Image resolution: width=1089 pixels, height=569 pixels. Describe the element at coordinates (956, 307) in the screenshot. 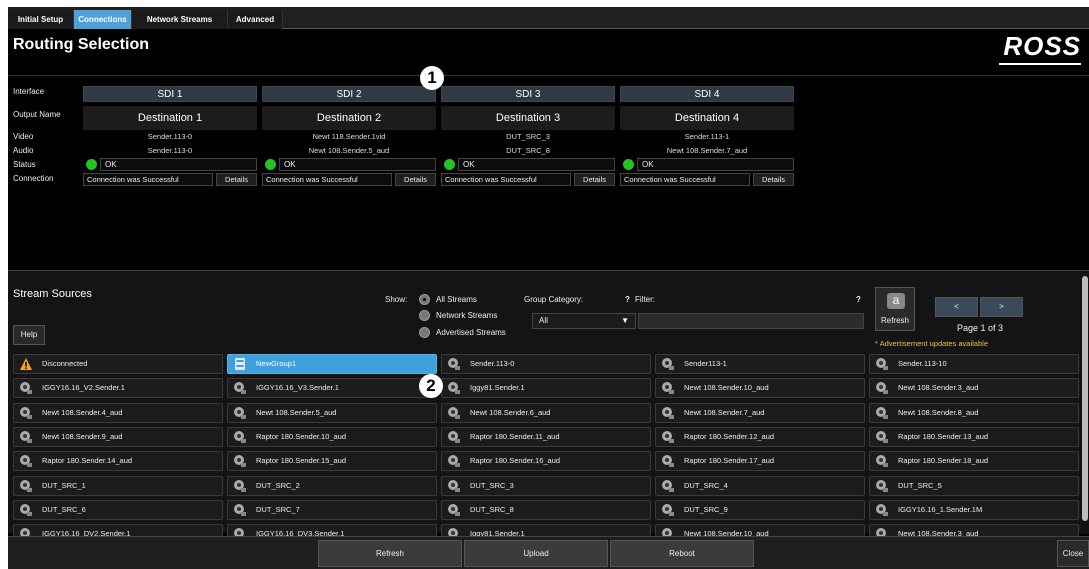

I see `prev-page-button: <` at that location.